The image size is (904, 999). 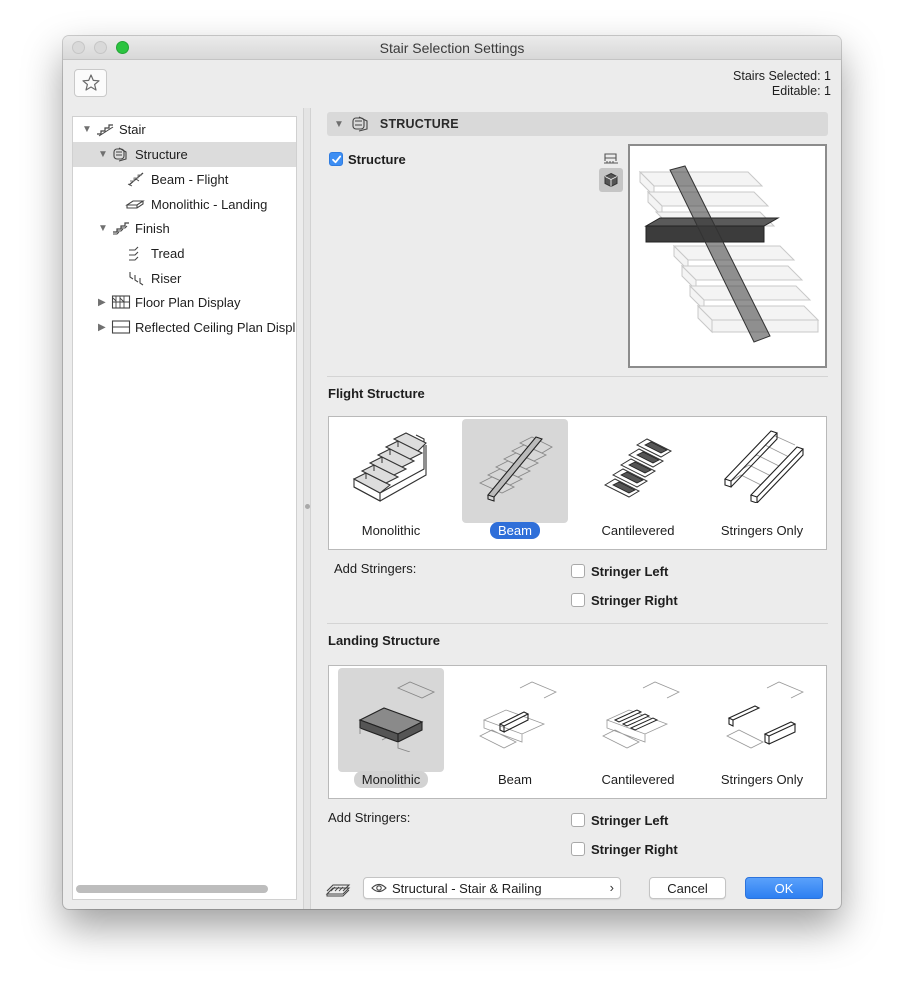 What do you see at coordinates (166, 278) in the screenshot?
I see `tree-item-label: Riser` at bounding box center [166, 278].